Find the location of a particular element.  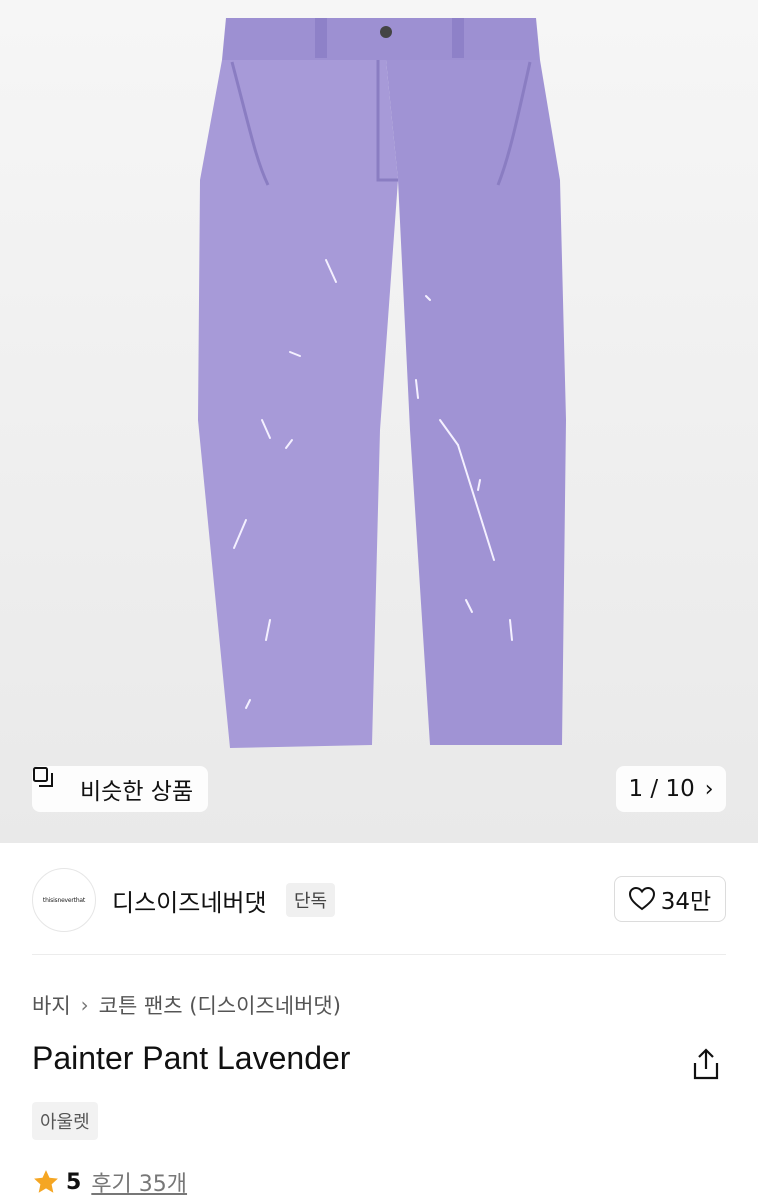

rating-score: 5 is located at coordinates (74, 1182).